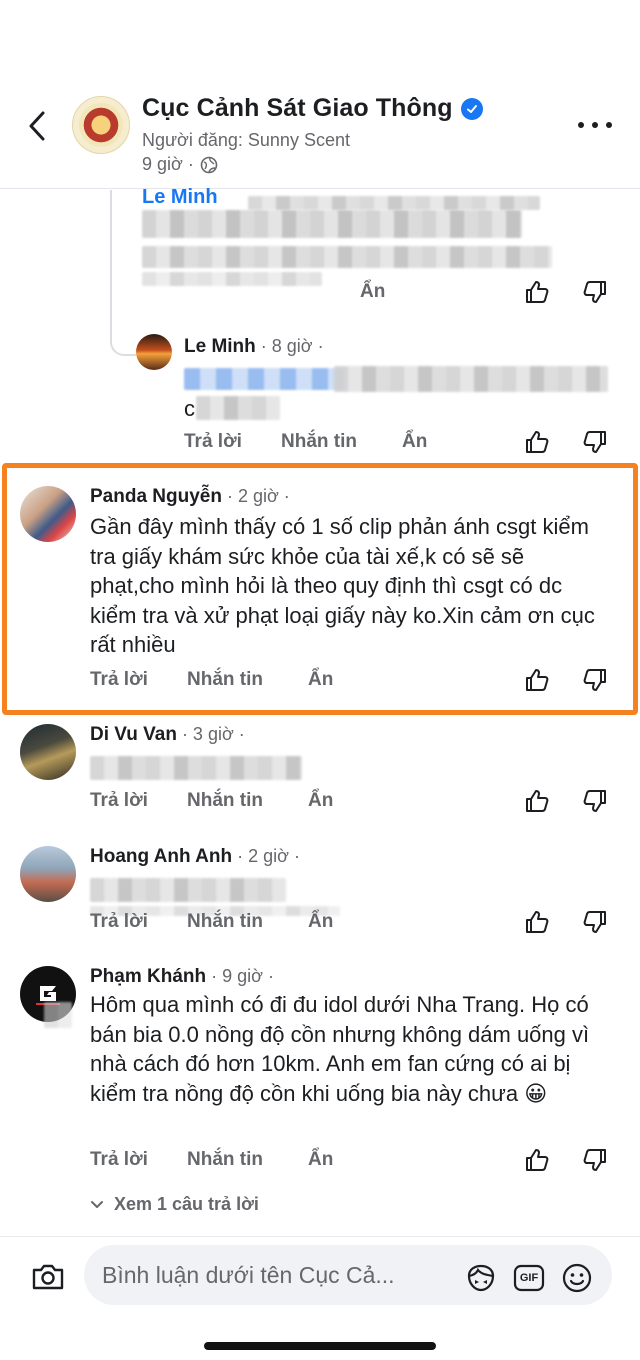 The image size is (640, 1360). I want to click on comment-header: Hoang Anh Anh · 2 giờ ·, so click(195, 857).